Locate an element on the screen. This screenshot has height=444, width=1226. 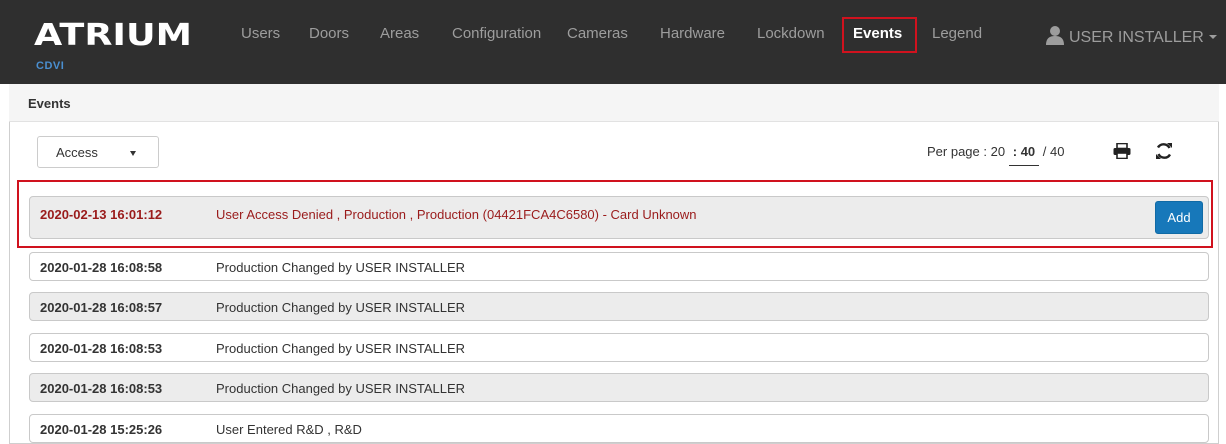
add-user-button: Add is located at coordinates (1179, 217).